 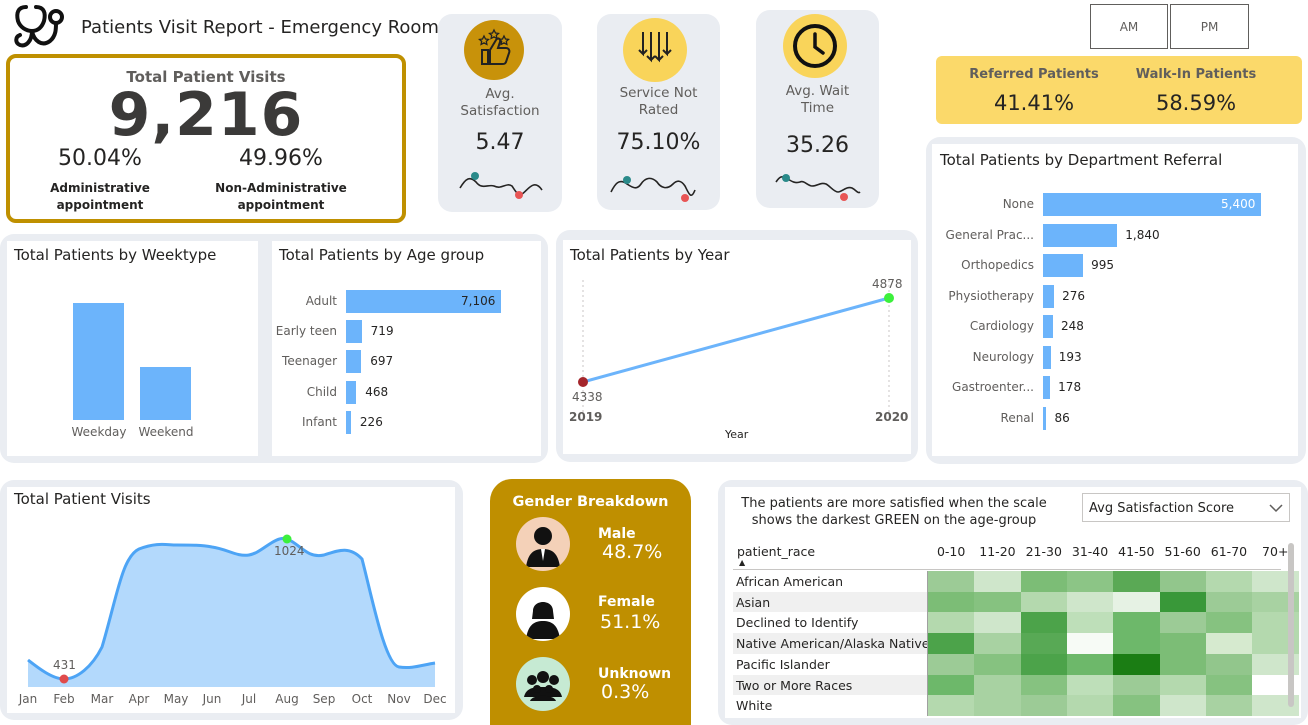 What do you see at coordinates (1062, 417) in the screenshot?
I see `dept-value-label: 86` at bounding box center [1062, 417].